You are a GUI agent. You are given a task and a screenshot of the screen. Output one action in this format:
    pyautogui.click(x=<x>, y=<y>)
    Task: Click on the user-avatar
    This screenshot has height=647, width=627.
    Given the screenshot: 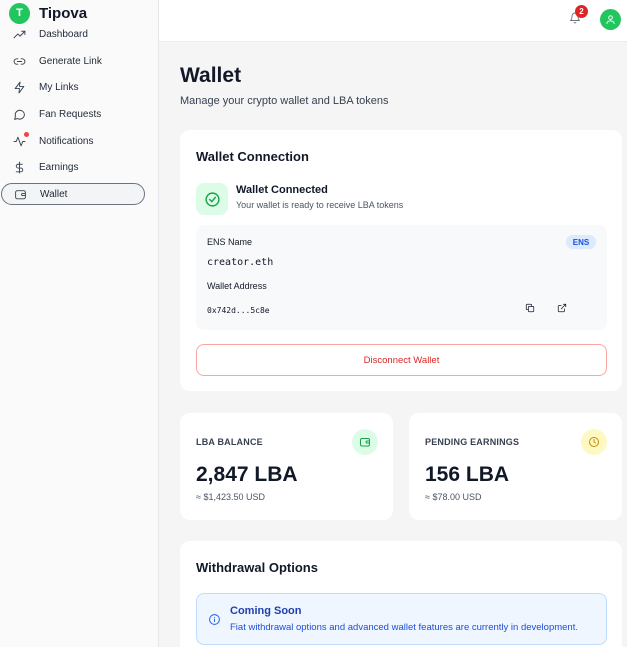 What is the action you would take?
    pyautogui.click(x=610, y=19)
    